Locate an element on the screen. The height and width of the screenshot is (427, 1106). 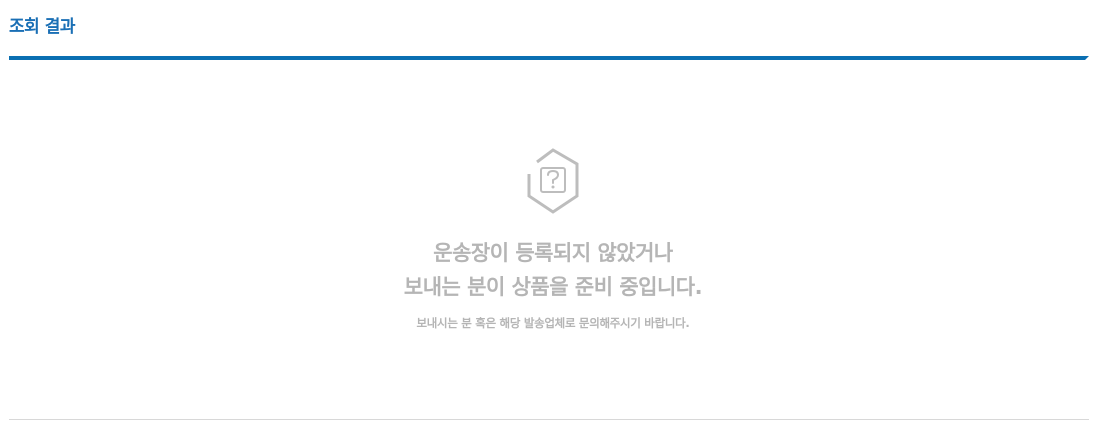
bottom-divider is located at coordinates (549, 419).